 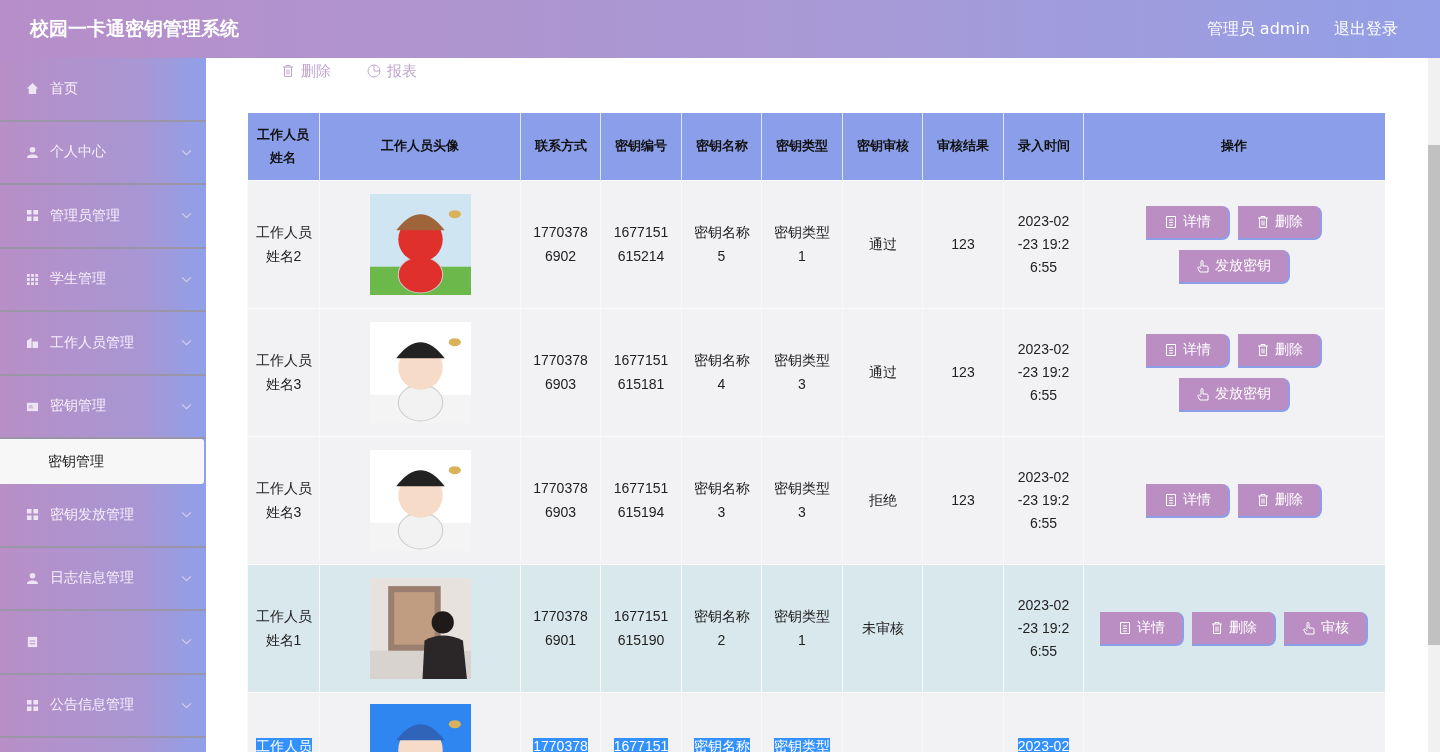 What do you see at coordinates (1366, 29) in the screenshot?
I see `logout-link: 退出登录` at bounding box center [1366, 29].